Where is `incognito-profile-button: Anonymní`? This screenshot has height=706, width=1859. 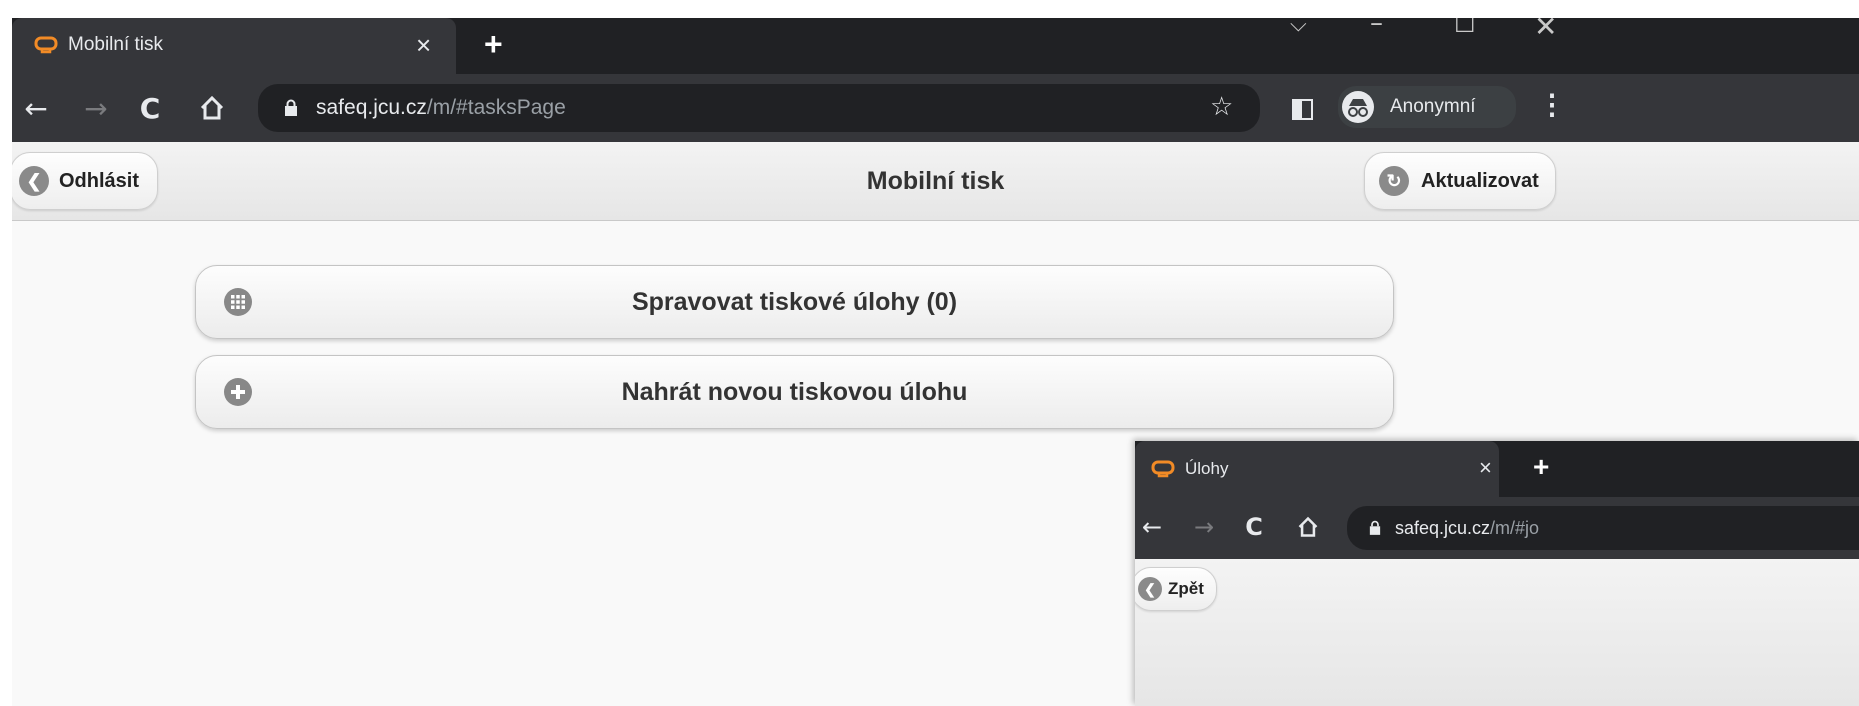
incognito-profile-button: Anonymní is located at coordinates (1427, 107).